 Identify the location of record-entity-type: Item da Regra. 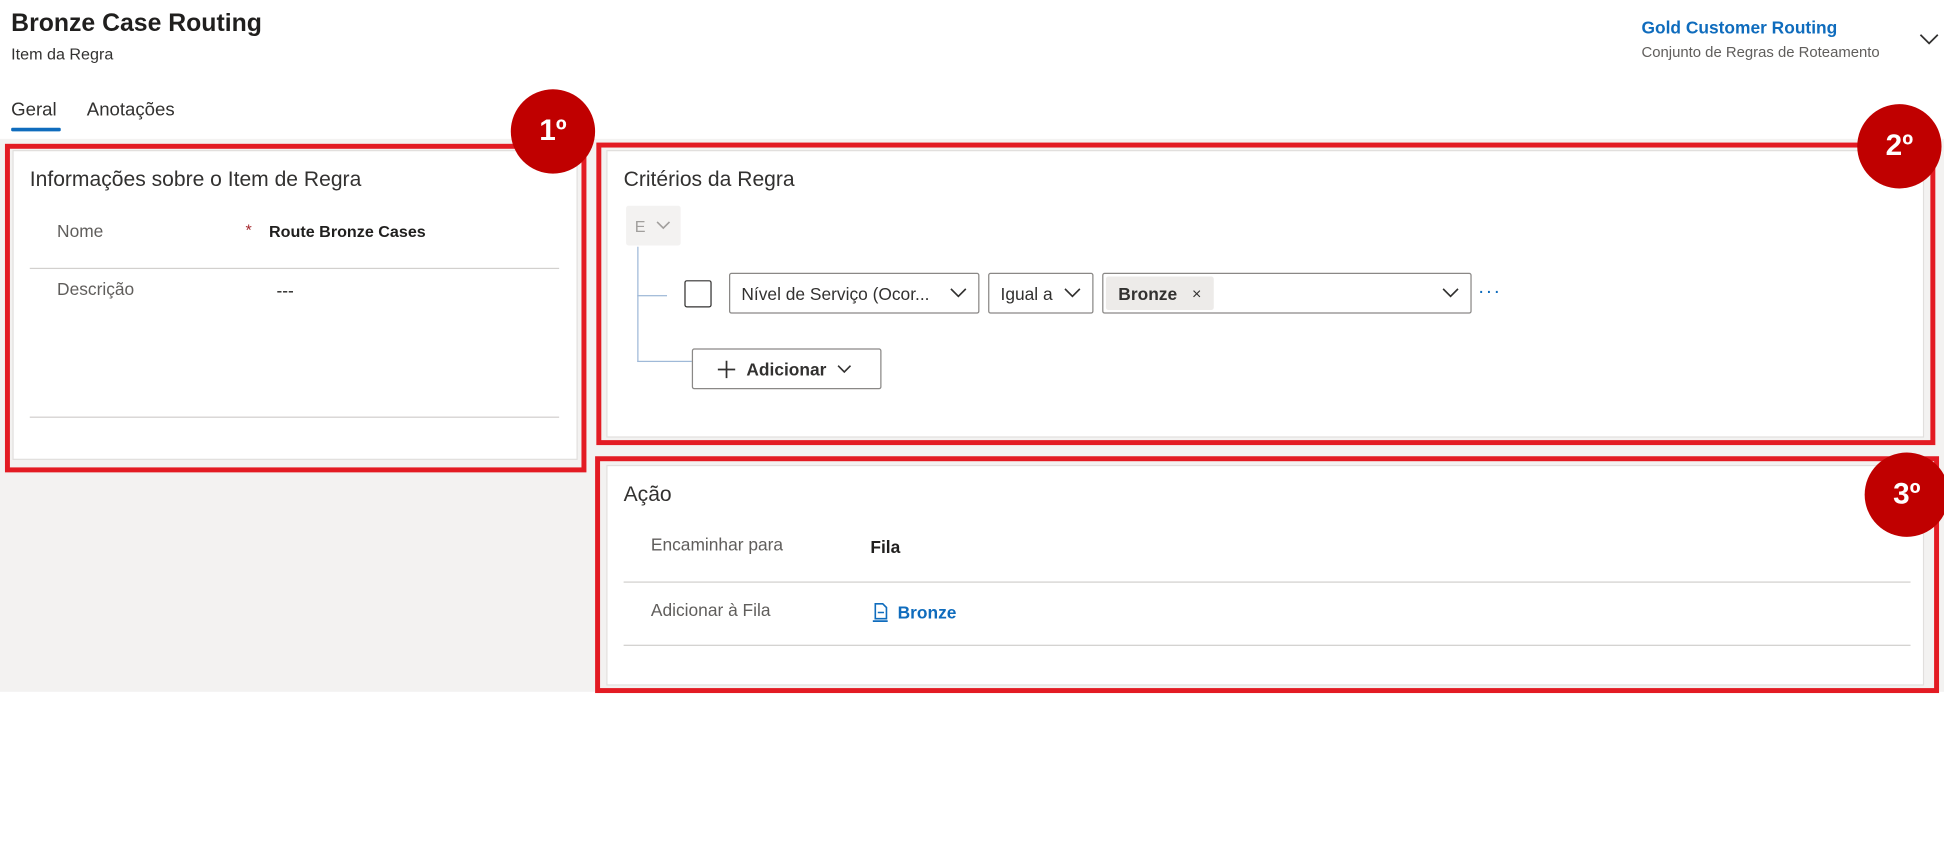
(62, 54).